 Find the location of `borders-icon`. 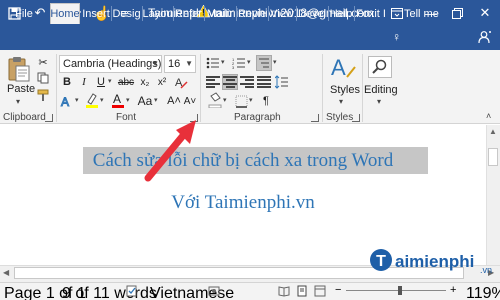

borders-icon is located at coordinates (241, 101).